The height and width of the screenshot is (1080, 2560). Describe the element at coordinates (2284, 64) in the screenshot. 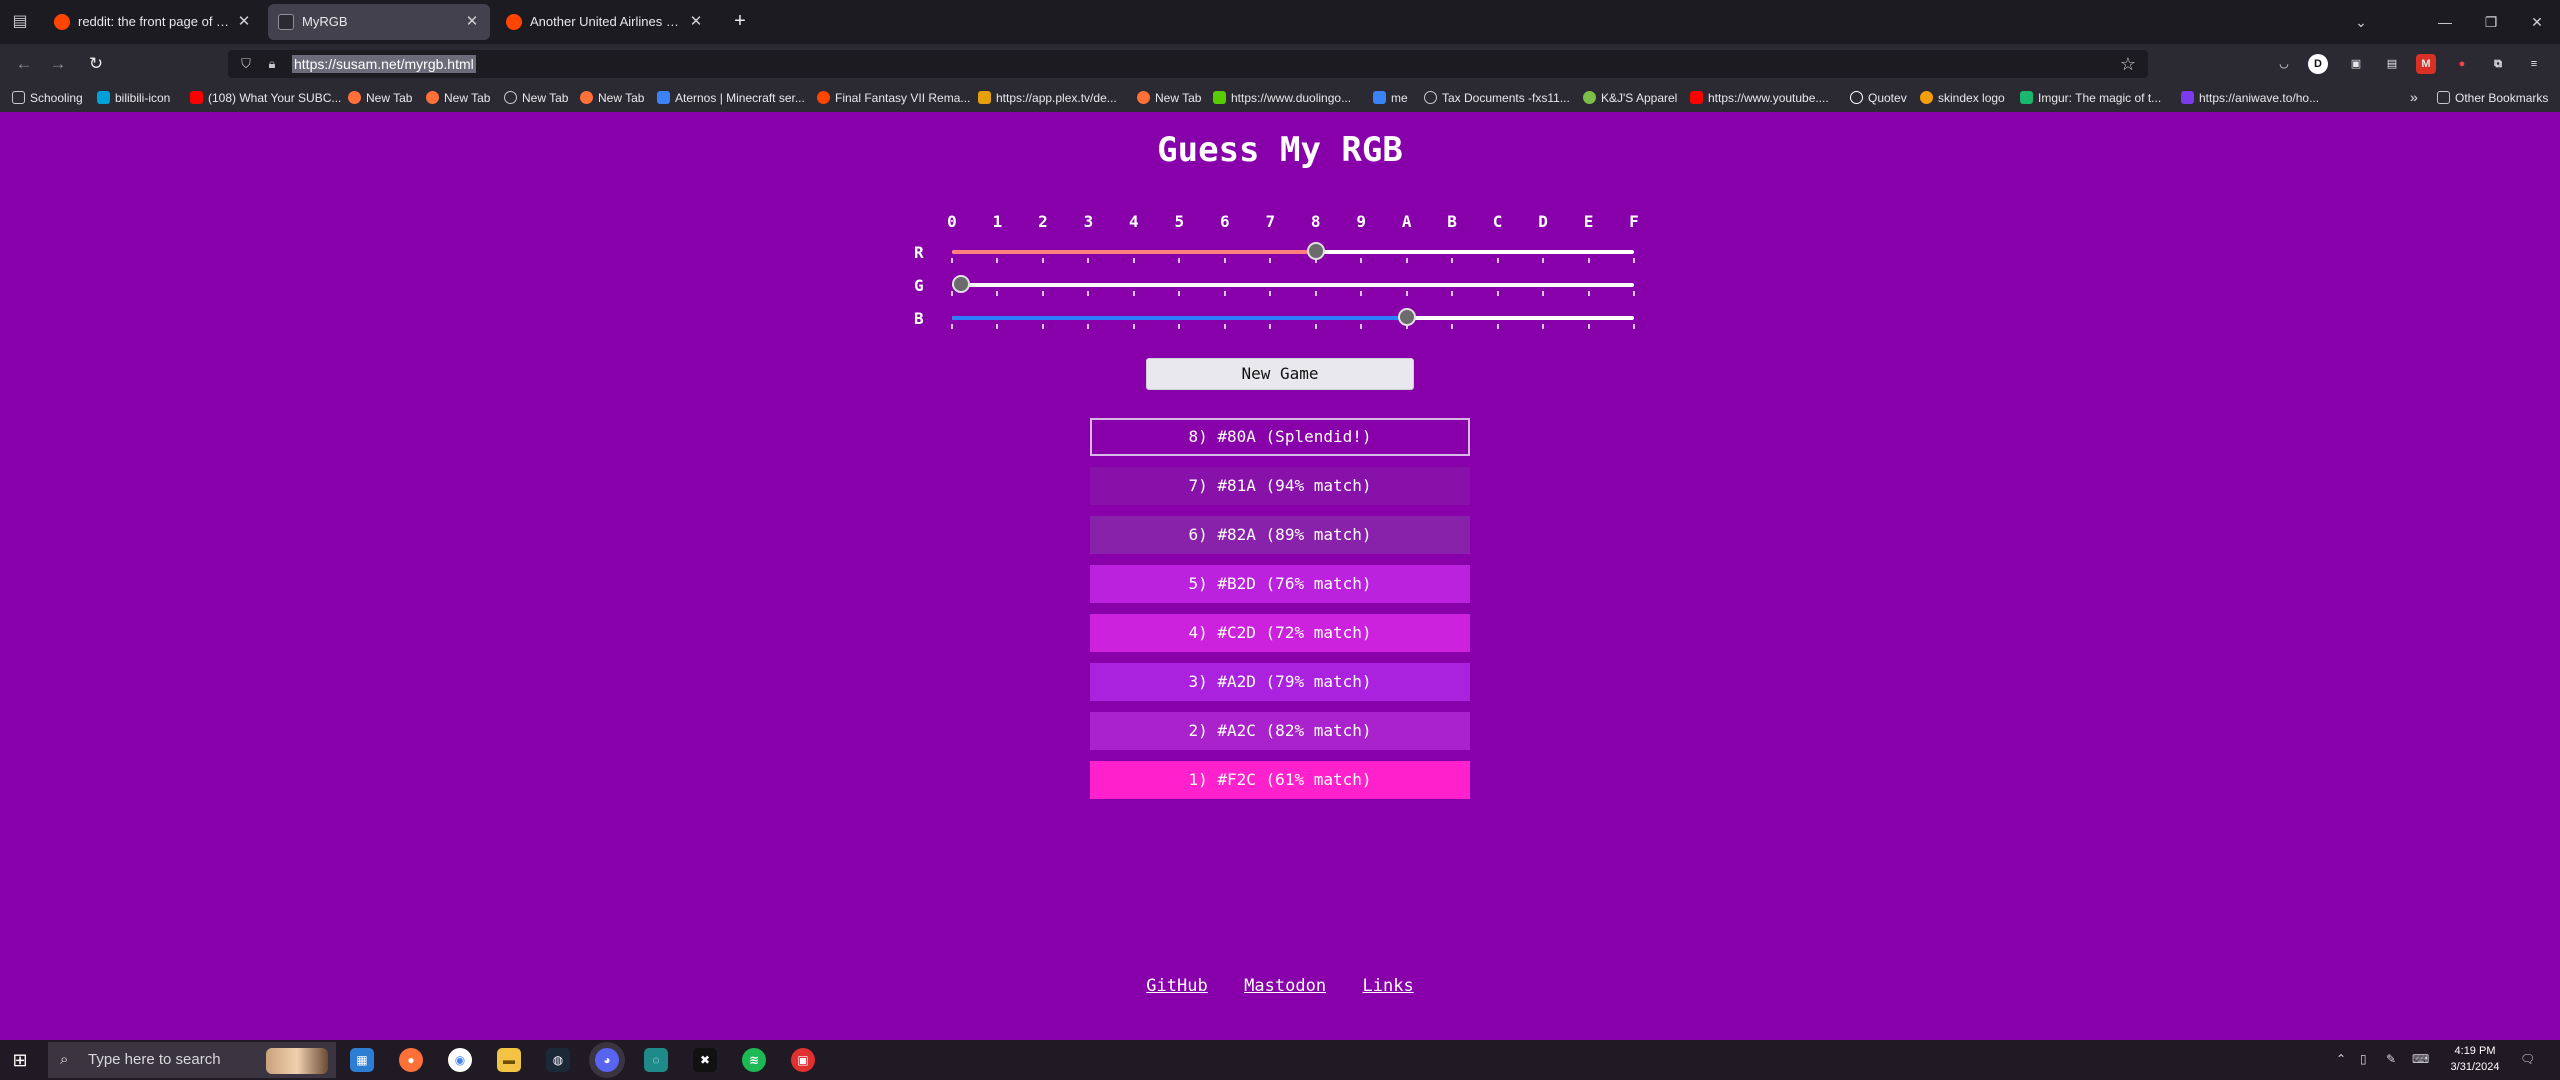

I see `pocket-icon: ◡` at that location.